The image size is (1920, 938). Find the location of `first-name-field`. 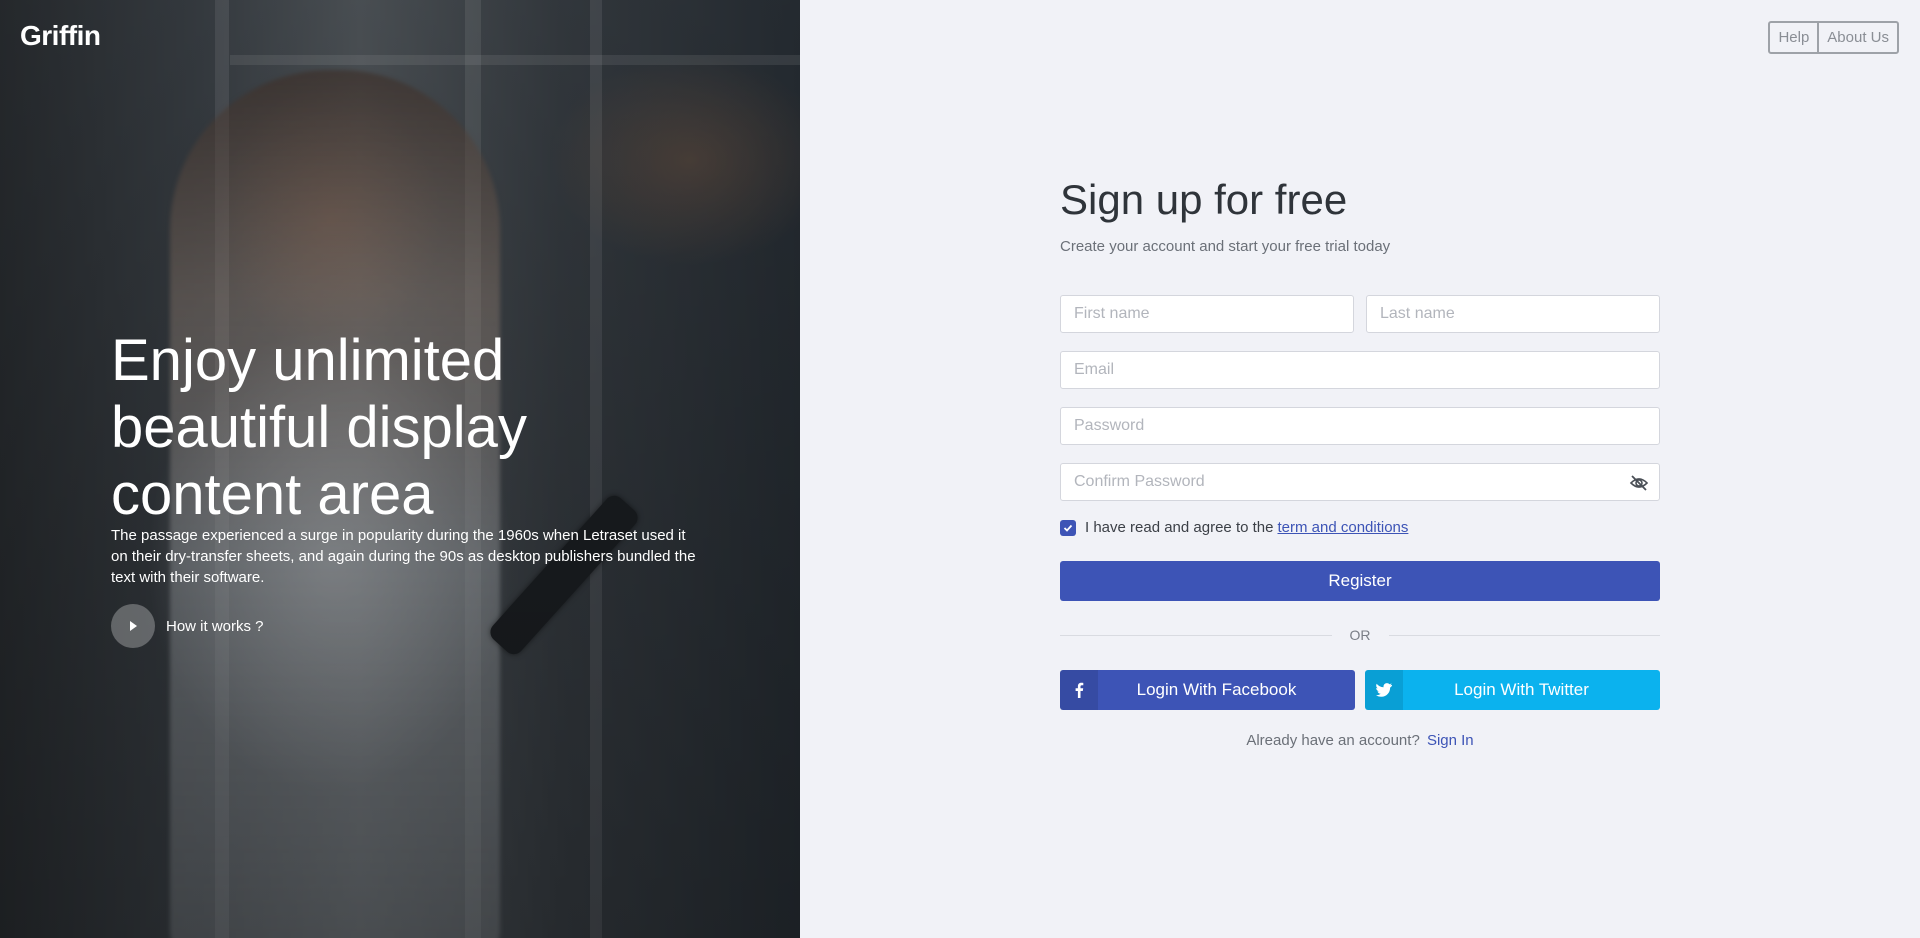

first-name-field is located at coordinates (1207, 314).